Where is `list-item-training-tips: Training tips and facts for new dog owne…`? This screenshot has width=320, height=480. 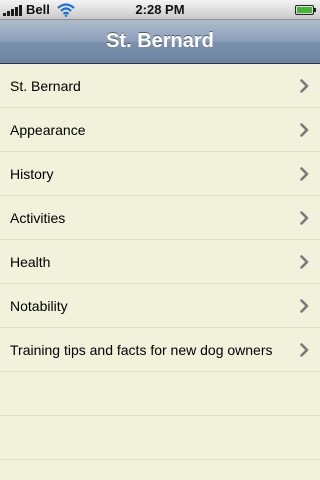
list-item-training-tips: Training tips and facts for new dog owne… is located at coordinates (160, 350).